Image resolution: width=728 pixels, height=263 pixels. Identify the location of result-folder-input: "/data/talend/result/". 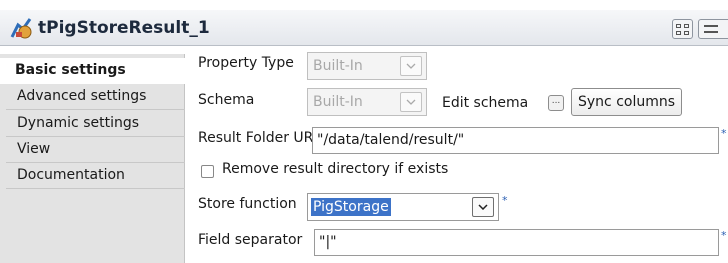
(515, 140).